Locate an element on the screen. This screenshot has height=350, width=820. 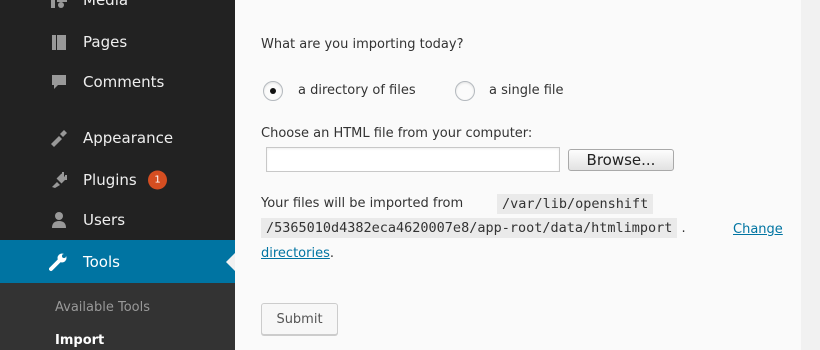
sidebar-item-label: Comments is located at coordinates (124, 82).